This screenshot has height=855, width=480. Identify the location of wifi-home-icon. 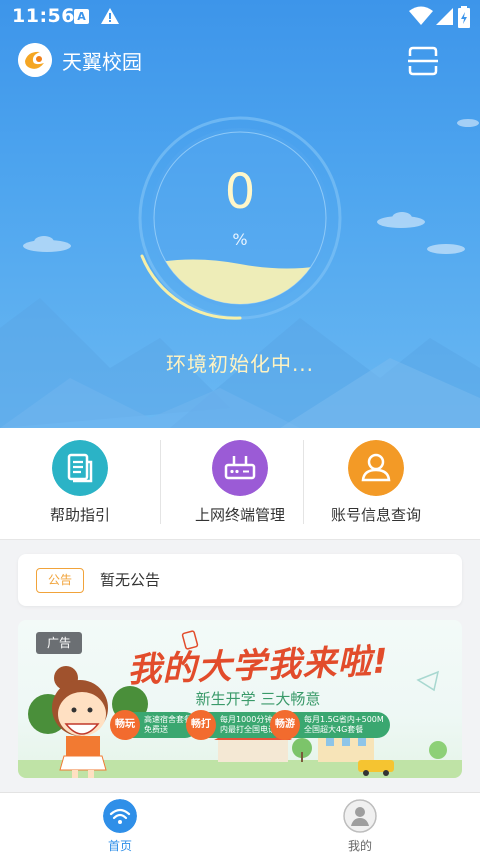
(120, 816).